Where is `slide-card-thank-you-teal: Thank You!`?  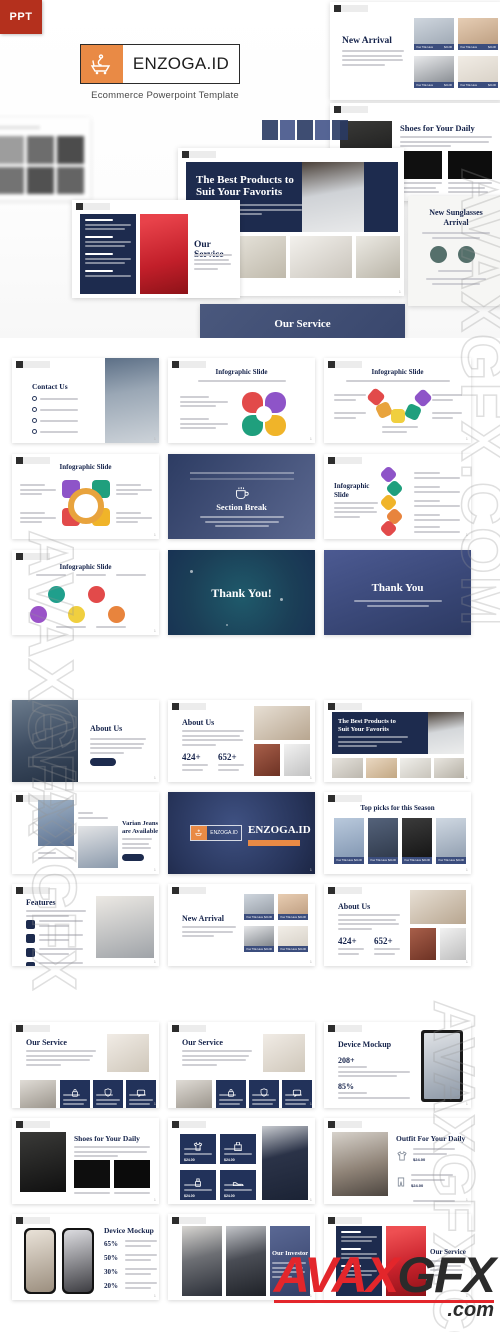 slide-card-thank-you-teal: Thank You! is located at coordinates (241, 592).